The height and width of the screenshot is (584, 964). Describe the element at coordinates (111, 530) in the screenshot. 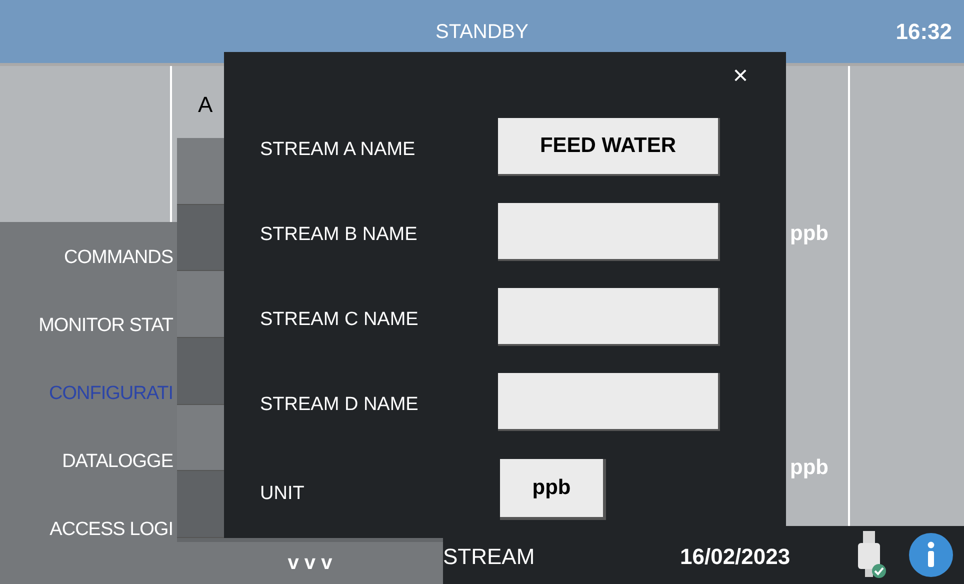

I see `menu-item: ACCESS LOGI` at that location.